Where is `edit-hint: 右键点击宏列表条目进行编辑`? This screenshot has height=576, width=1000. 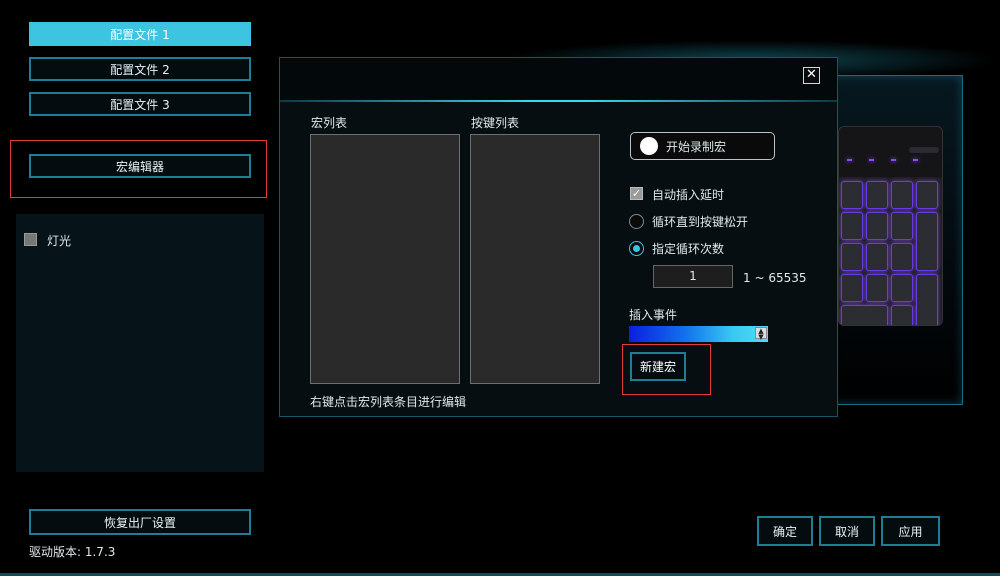 edit-hint: 右键点击宏列表条目进行编辑 is located at coordinates (388, 402).